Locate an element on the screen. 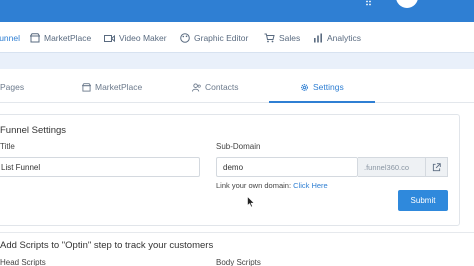 This screenshot has height=266, width=474. mouse-cursor-icon is located at coordinates (251, 202).